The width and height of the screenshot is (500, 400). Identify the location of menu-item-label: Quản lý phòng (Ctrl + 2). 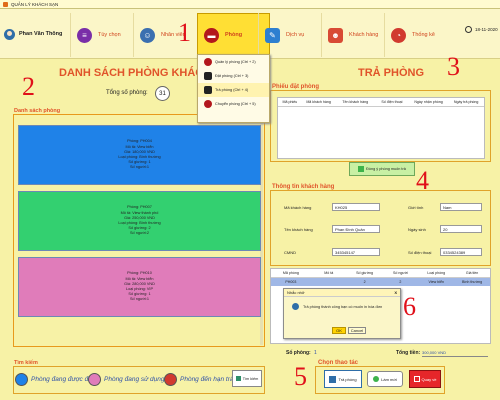
(235, 62).